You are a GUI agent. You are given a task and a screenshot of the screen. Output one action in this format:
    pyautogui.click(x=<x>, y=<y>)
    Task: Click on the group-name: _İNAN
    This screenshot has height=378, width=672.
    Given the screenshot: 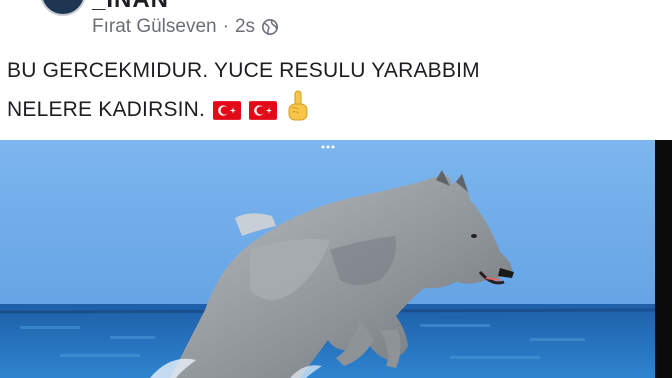 What is the action you would take?
    pyautogui.click(x=130, y=7)
    